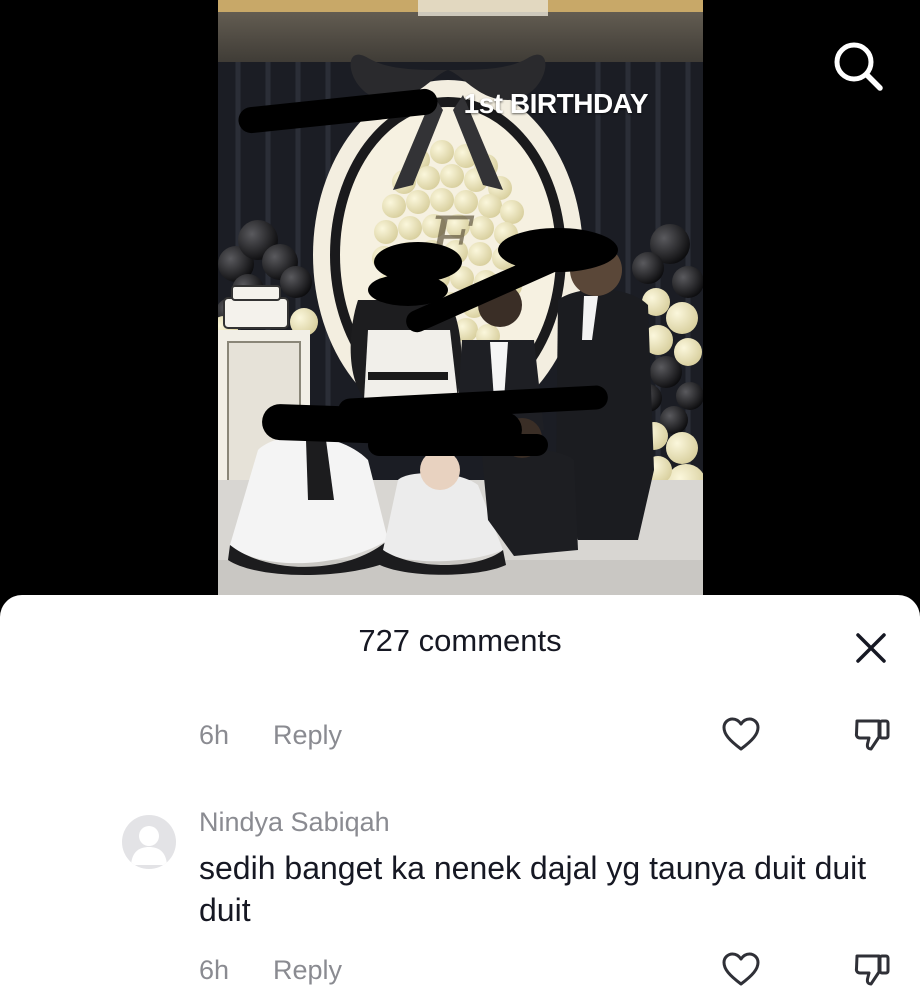 The height and width of the screenshot is (1002, 920). Describe the element at coordinates (149, 845) in the screenshot. I see `user-icon` at that location.